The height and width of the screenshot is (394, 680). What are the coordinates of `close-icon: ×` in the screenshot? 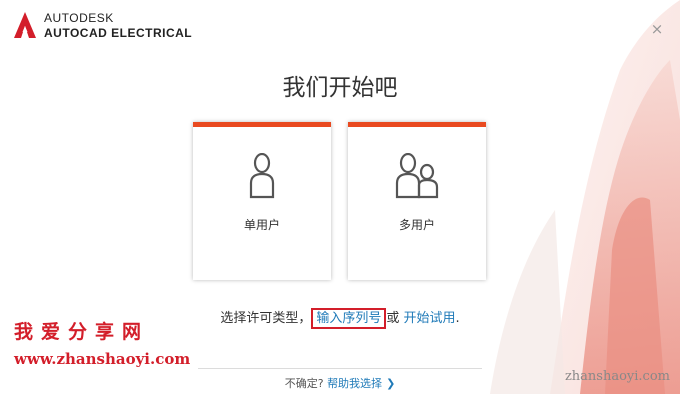 It's located at (657, 29).